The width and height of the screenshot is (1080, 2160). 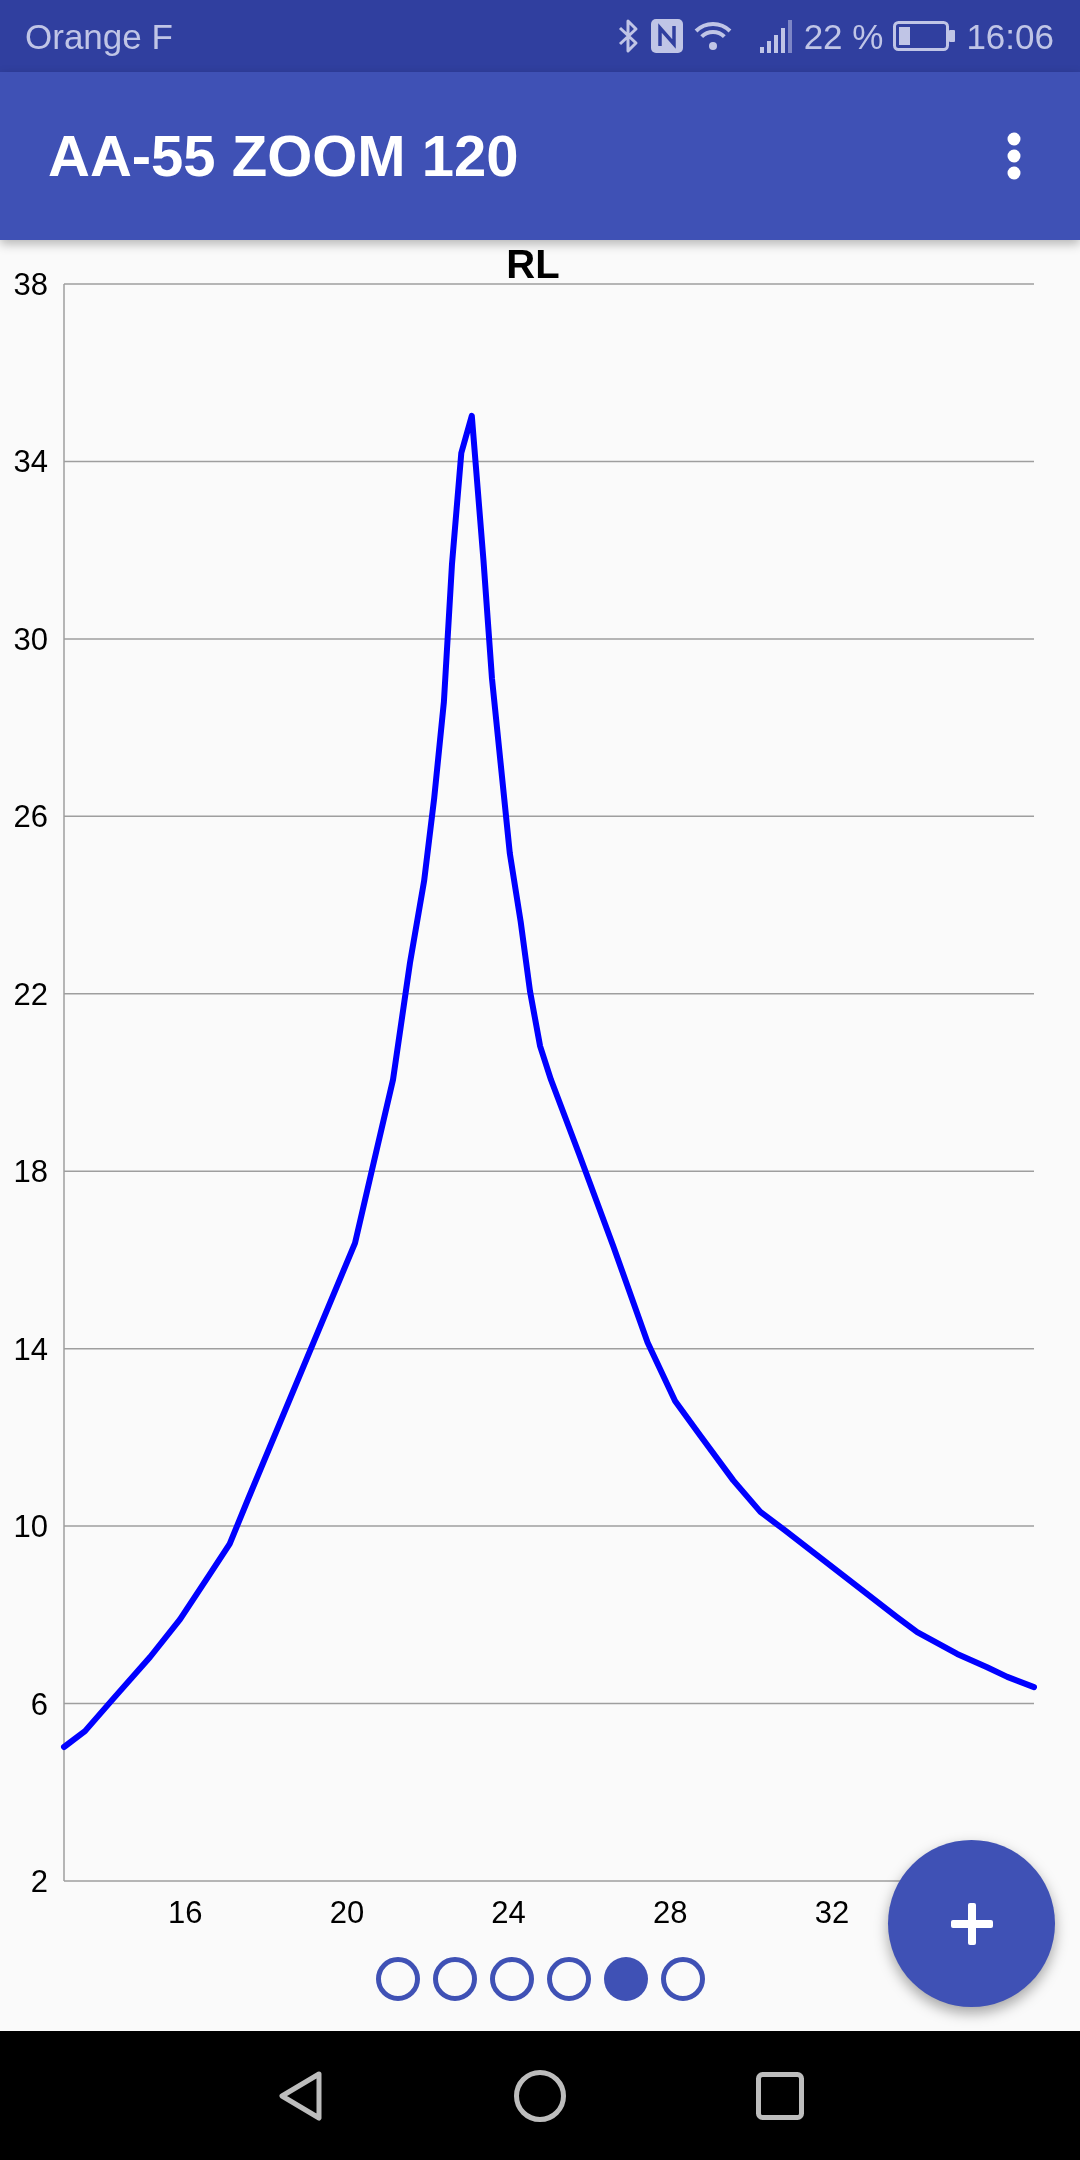 I want to click on y-axis-label: 38, so click(x=30, y=284).